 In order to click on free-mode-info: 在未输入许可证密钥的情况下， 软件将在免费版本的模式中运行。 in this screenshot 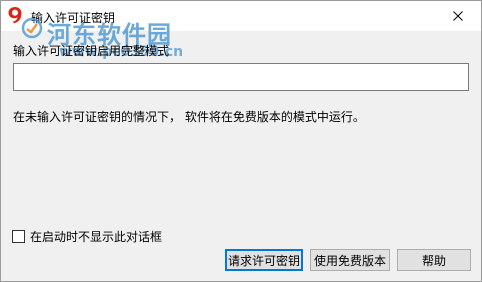, I will do `click(189, 117)`.